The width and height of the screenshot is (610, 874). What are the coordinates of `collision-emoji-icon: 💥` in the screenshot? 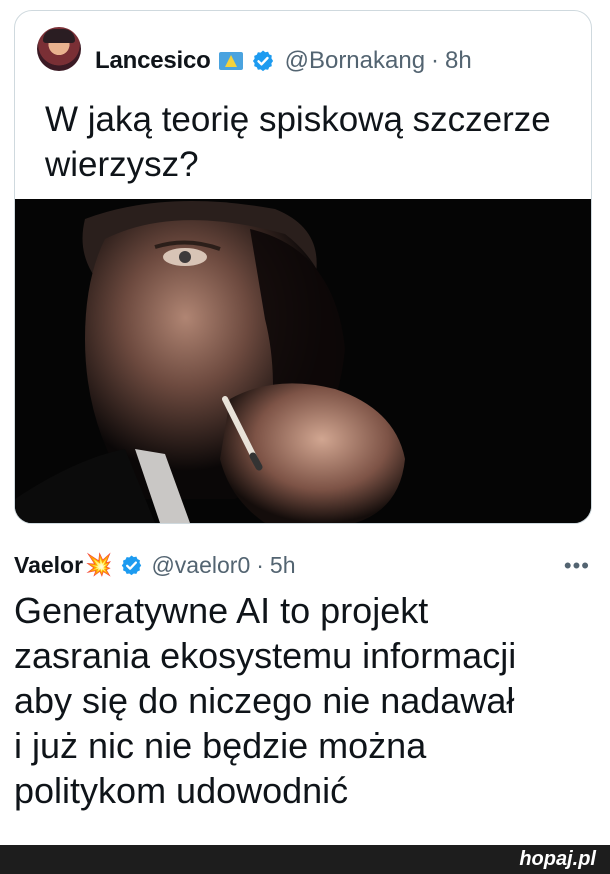 It's located at (99, 564).